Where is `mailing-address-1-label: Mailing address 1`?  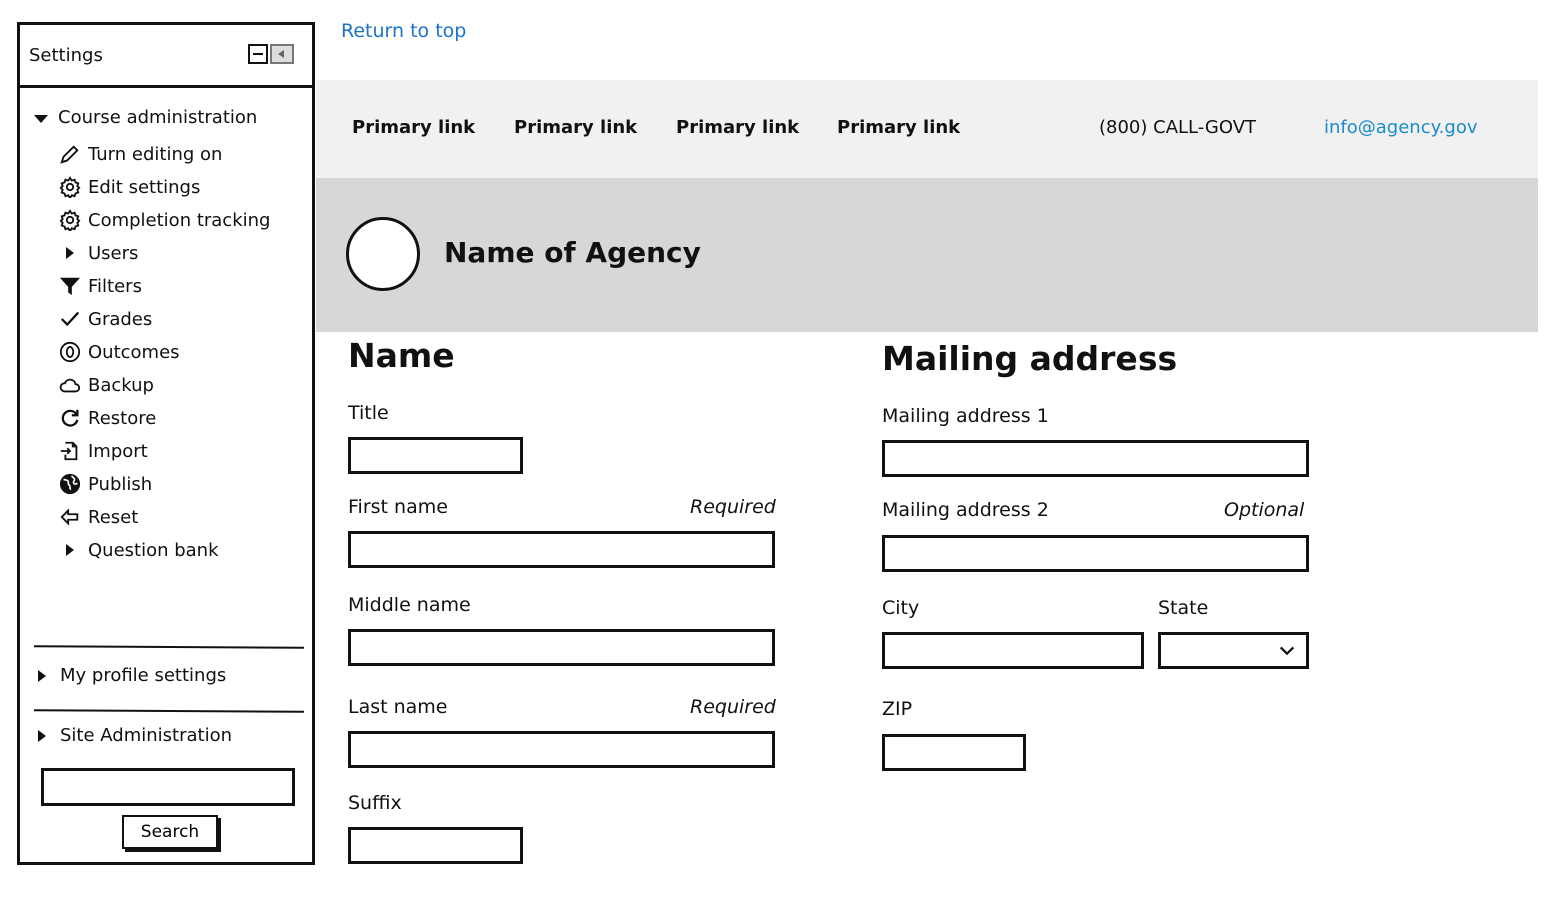
mailing-address-1-label: Mailing address 1 is located at coordinates (965, 416).